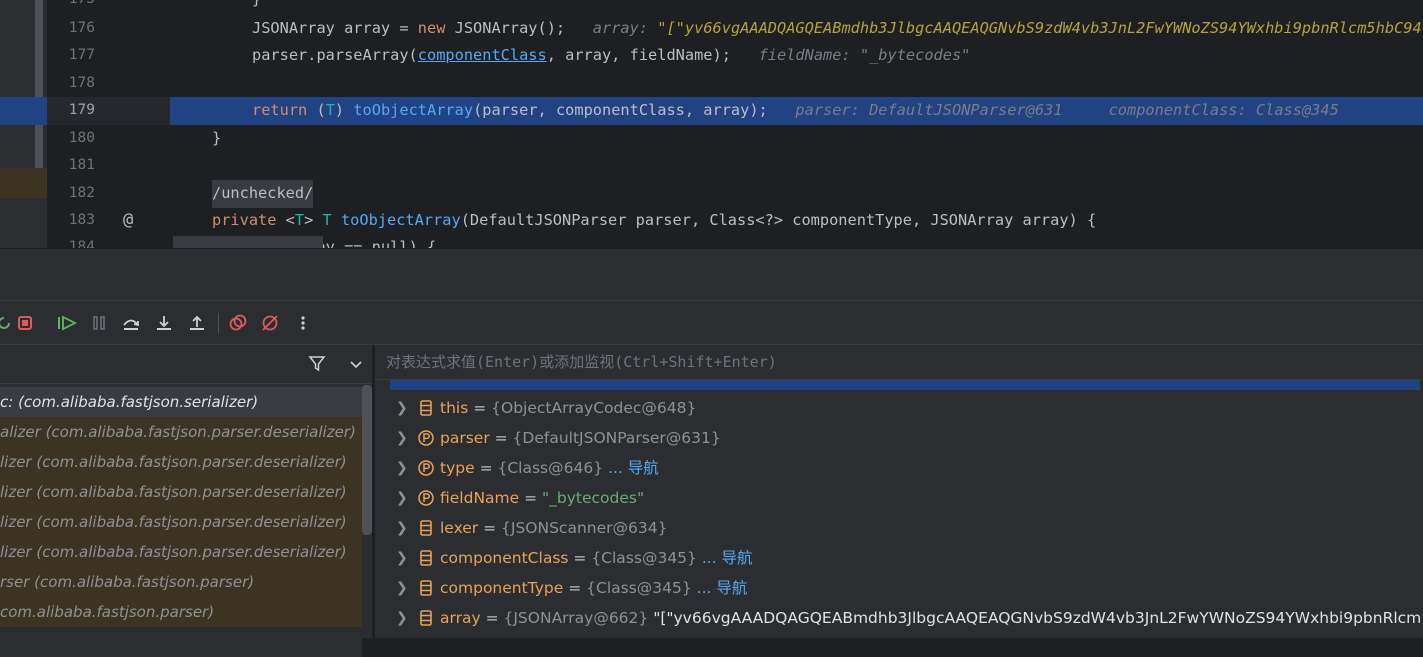  Describe the element at coordinates (905, 468) in the screenshot. I see `variable-row: ❯ type = {Class@646} ... 导航` at that location.